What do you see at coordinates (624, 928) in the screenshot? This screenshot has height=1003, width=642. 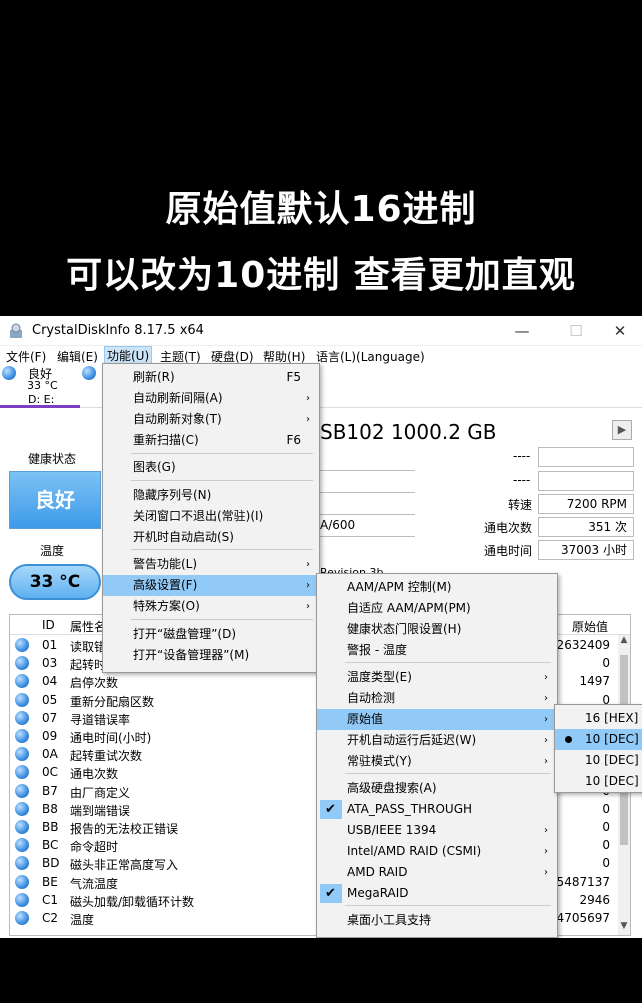 I see `scroll-down-icon: ▼` at bounding box center [624, 928].